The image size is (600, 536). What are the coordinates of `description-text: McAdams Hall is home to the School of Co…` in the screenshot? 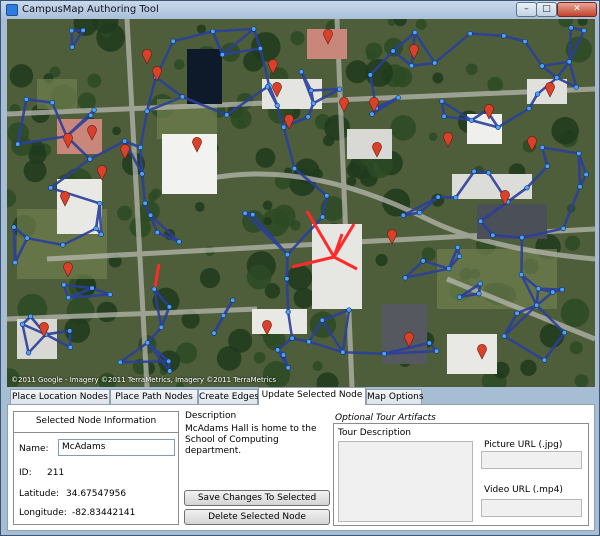 It's located at (257, 440).